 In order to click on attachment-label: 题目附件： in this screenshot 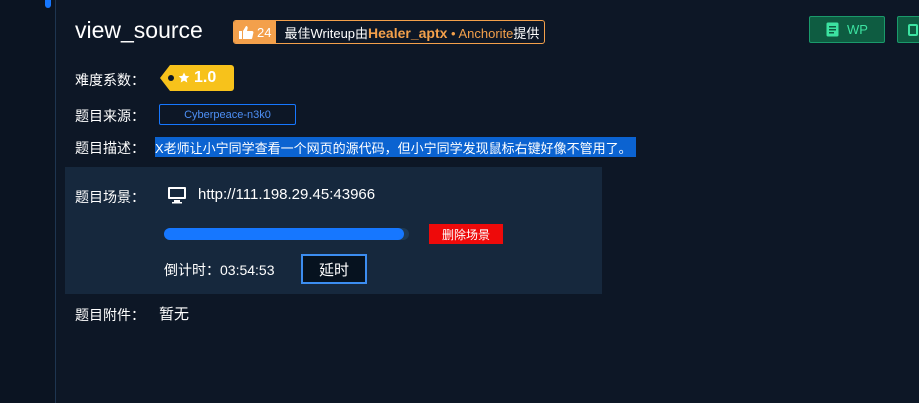, I will do `click(110, 315)`.